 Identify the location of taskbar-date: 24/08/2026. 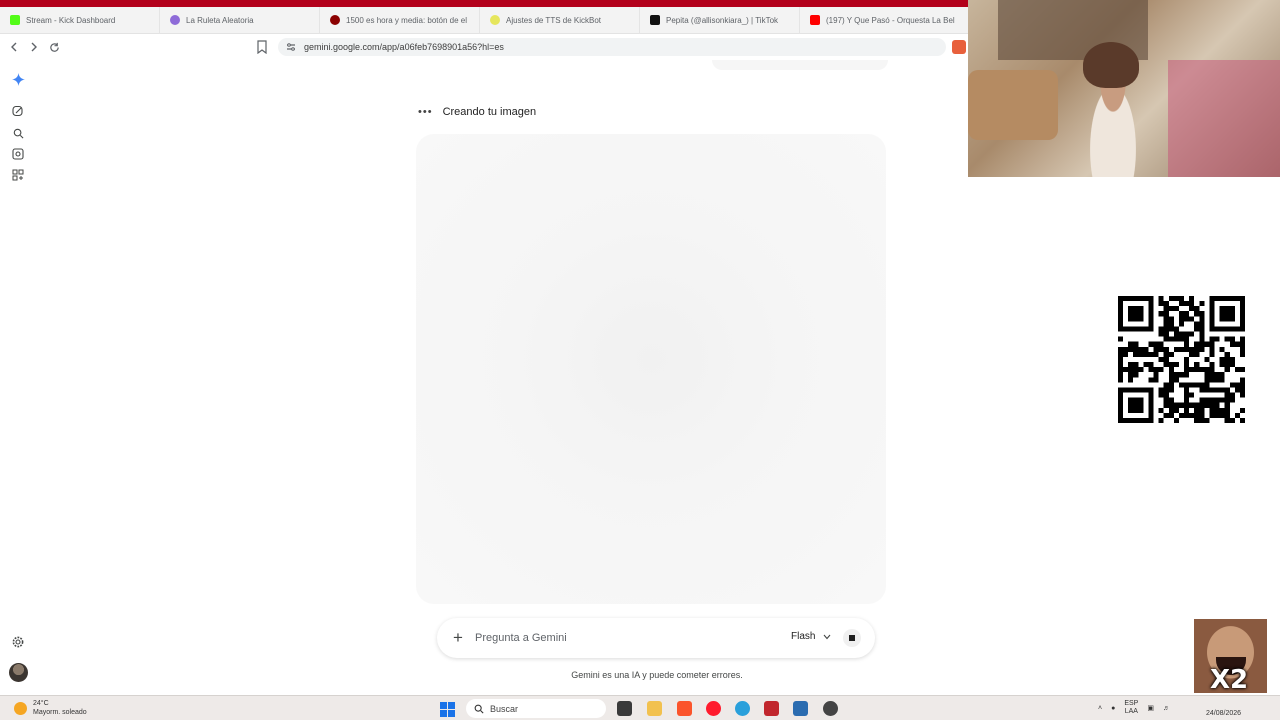
(1223, 713).